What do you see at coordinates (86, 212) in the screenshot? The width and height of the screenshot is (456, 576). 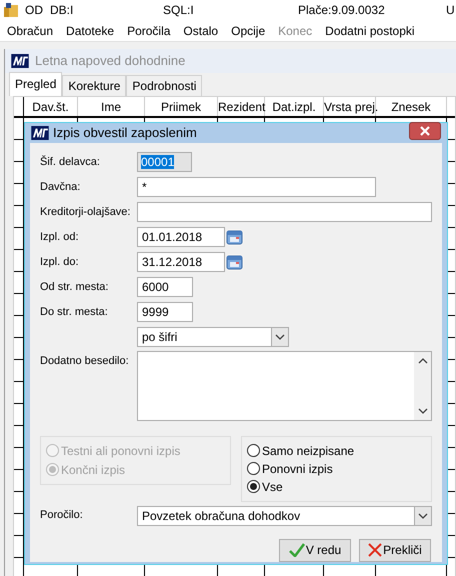 I see `field-label: Kreditorji-olajšave:` at bounding box center [86, 212].